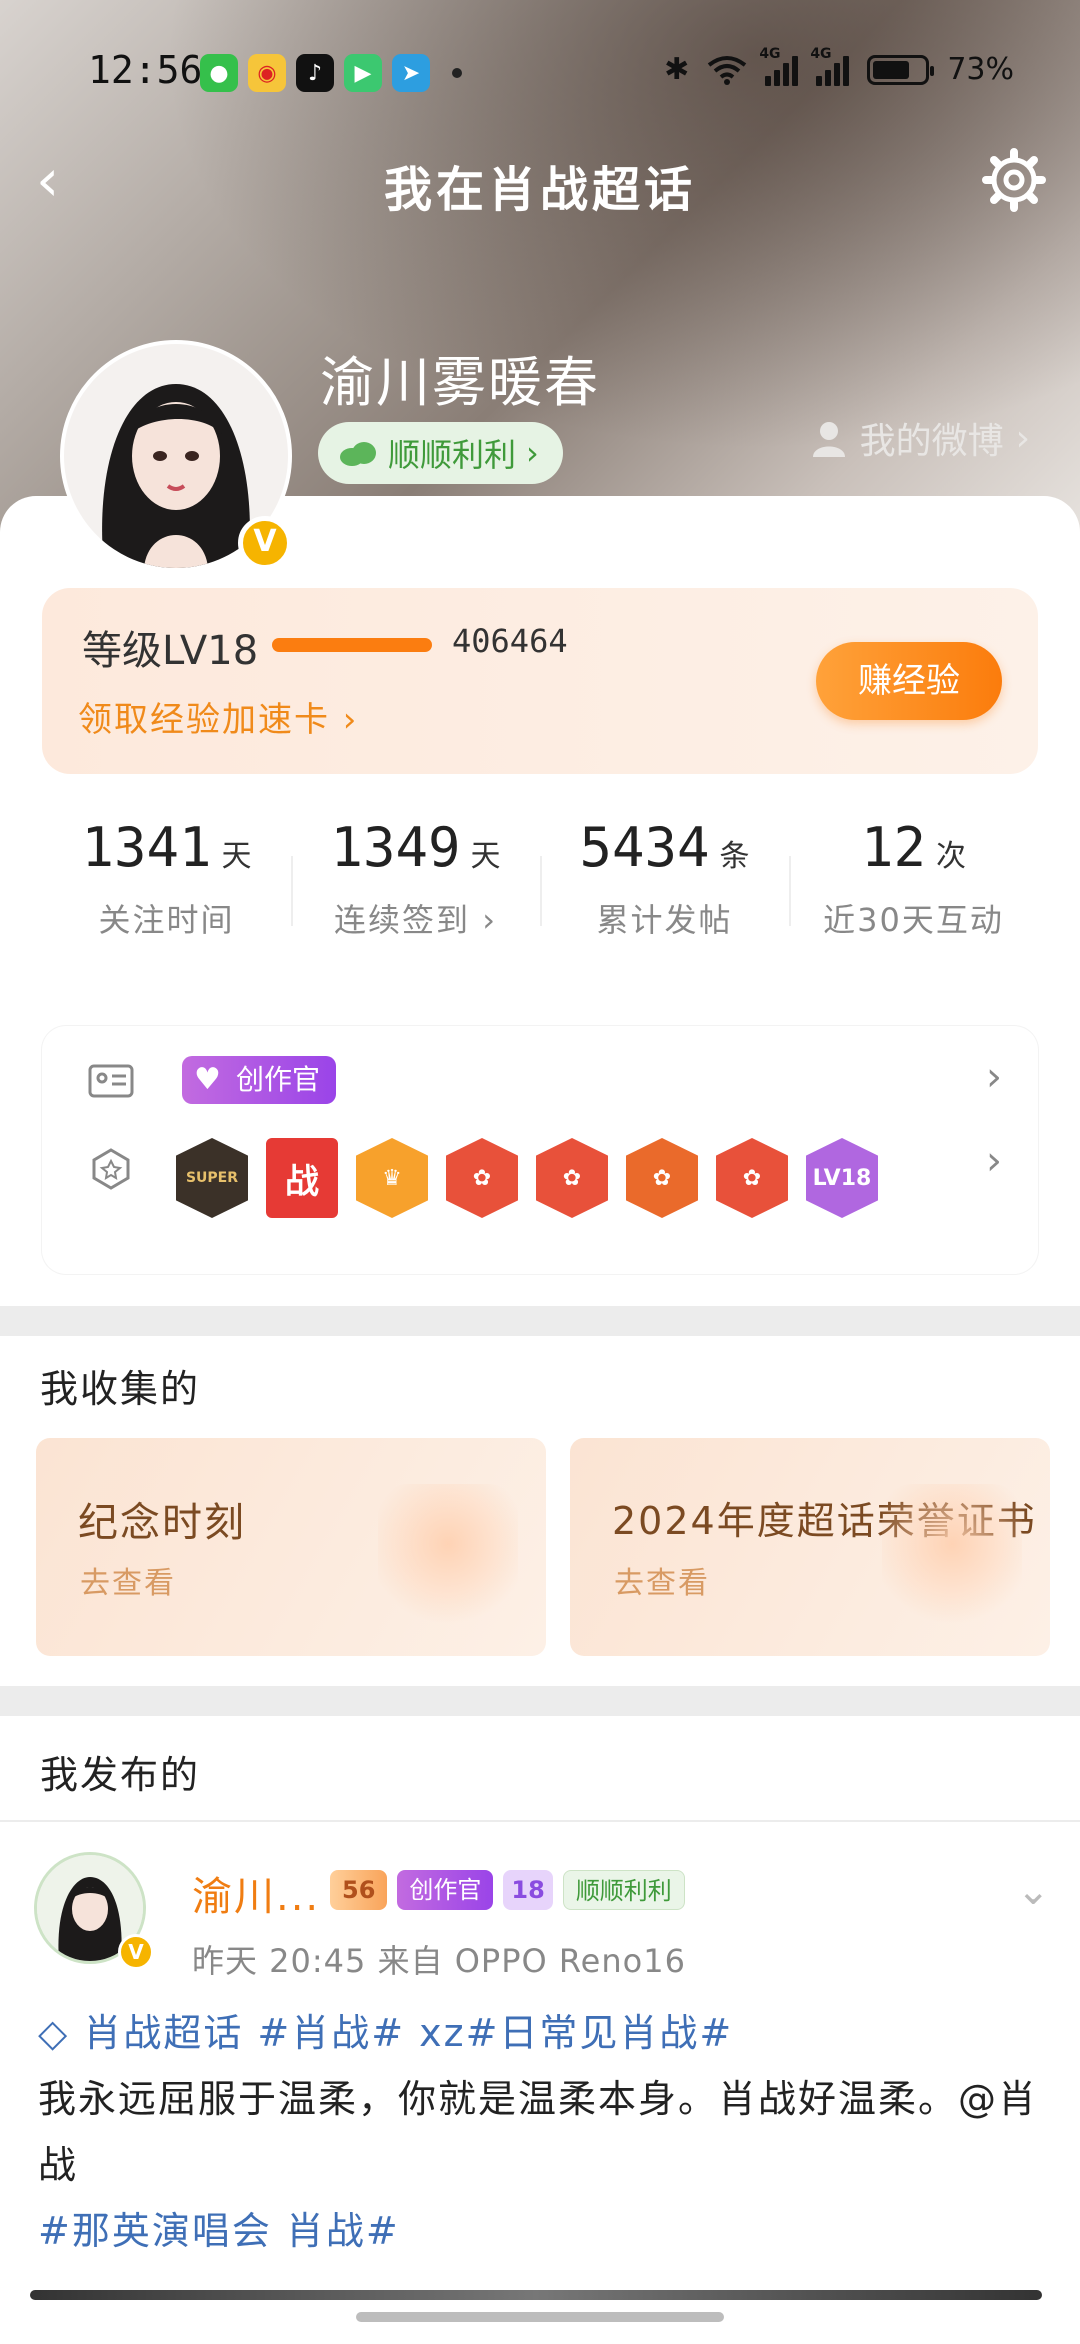 This screenshot has width=1080, height=2344. Describe the element at coordinates (363, 73) in the screenshot. I see `video-app-icon: ▶` at that location.